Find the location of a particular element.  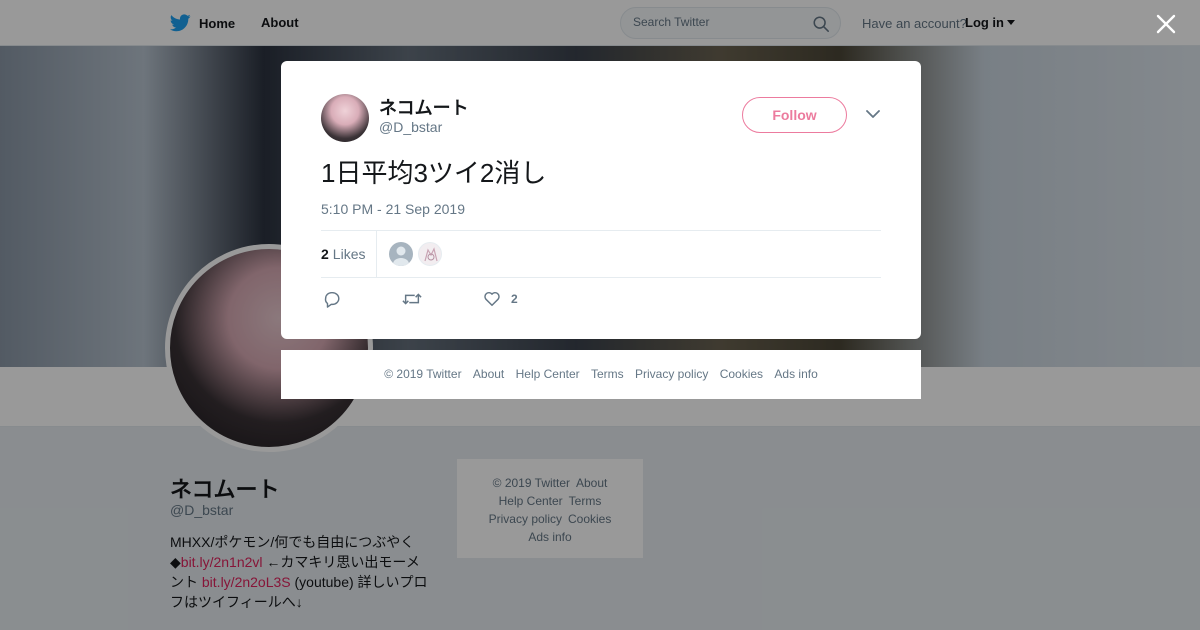

retweet-icon is located at coordinates (412, 299).